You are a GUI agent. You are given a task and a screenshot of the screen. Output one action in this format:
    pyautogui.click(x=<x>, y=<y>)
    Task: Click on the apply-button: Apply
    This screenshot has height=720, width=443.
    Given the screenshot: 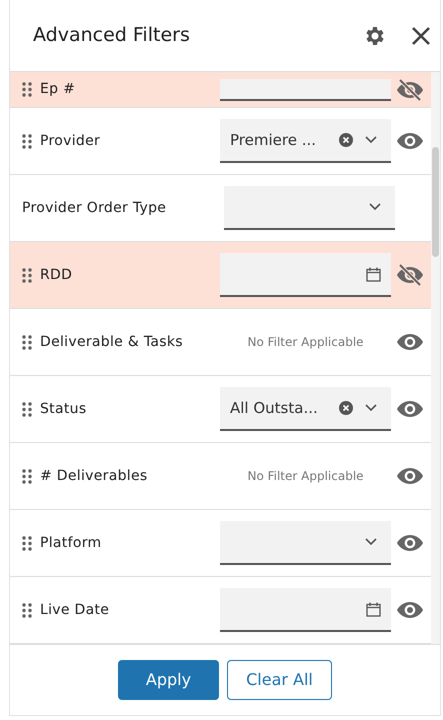 What is the action you would take?
    pyautogui.click(x=168, y=680)
    